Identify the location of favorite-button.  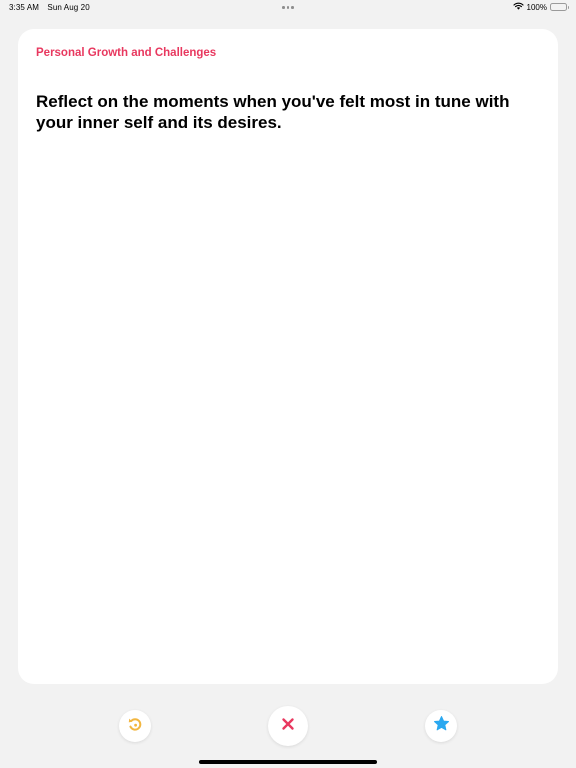
(441, 726).